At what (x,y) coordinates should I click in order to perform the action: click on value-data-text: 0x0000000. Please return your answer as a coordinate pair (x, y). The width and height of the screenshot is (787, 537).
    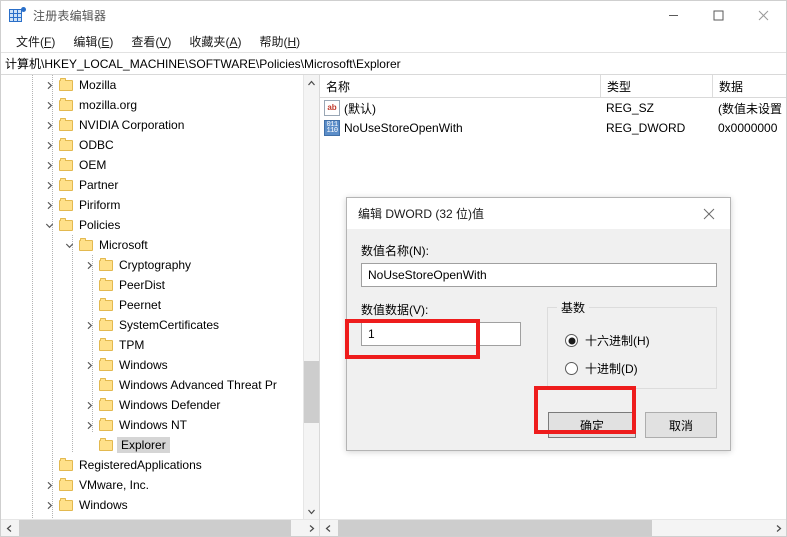
    Looking at the image, I should click on (748, 128).